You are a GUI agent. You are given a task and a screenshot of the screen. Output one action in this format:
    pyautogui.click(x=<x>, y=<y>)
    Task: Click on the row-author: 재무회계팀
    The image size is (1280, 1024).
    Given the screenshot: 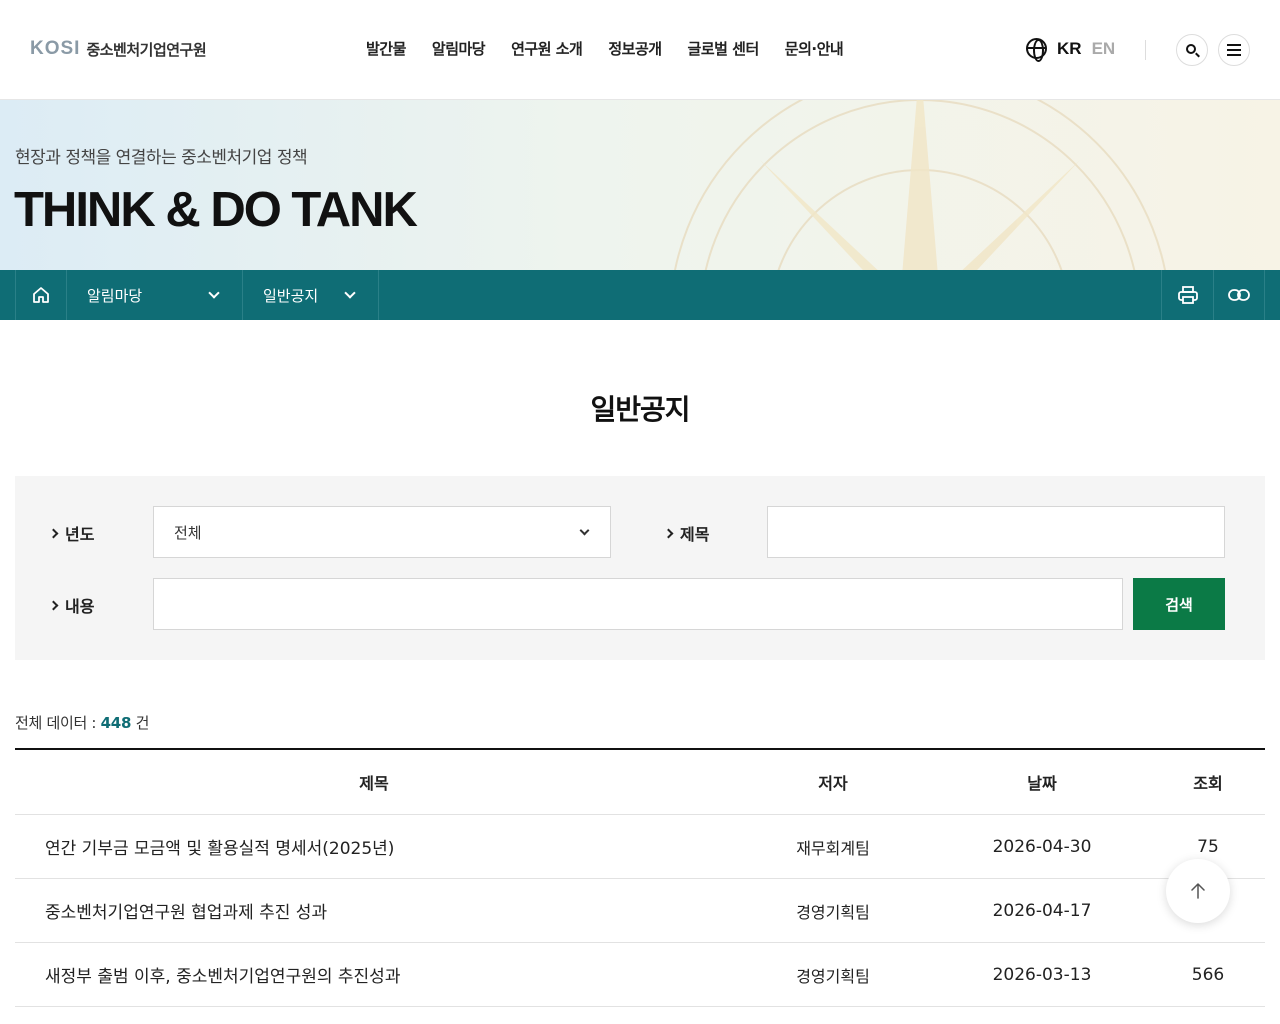 What is the action you would take?
    pyautogui.click(x=833, y=848)
    